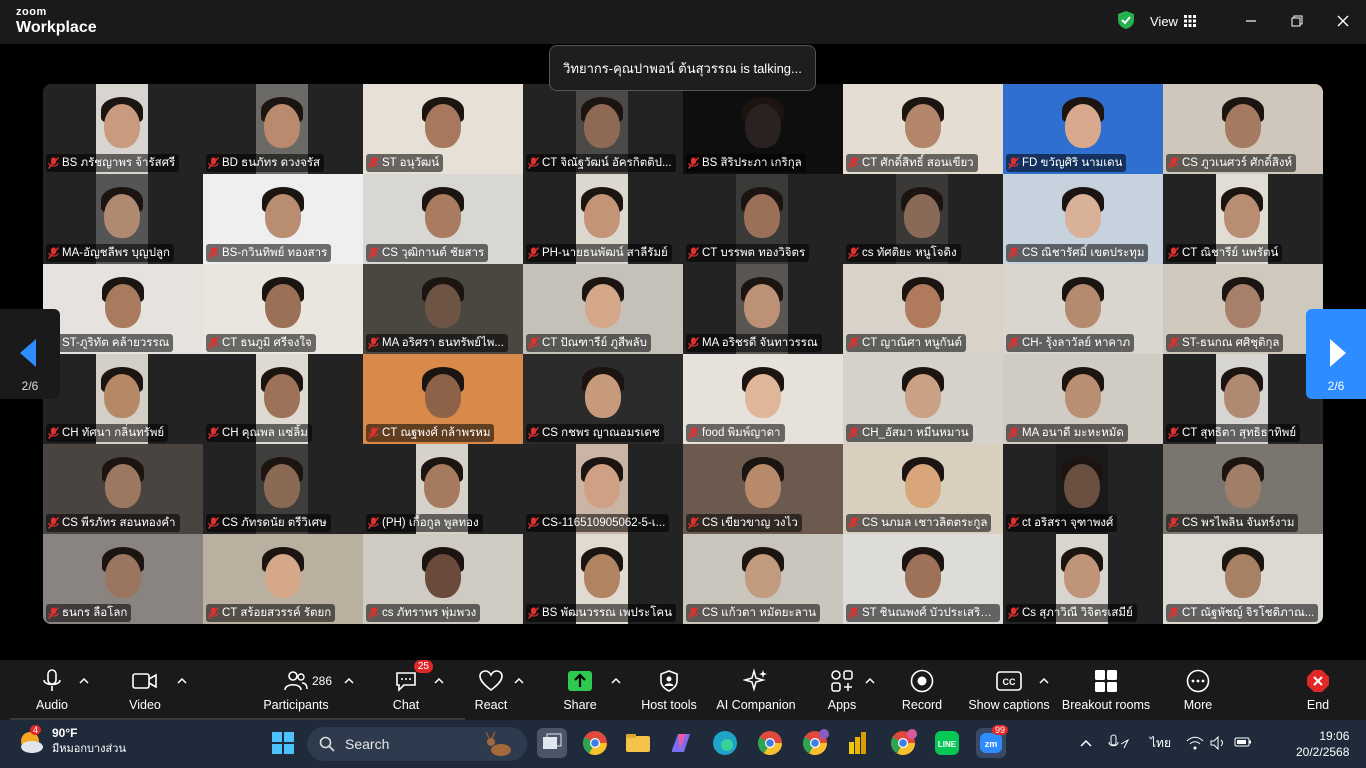 This screenshot has width=1366, height=768. Describe the element at coordinates (1243, 309) in the screenshot. I see `participant-tile: ST-ธนกณ ศศิชุติกุล` at that location.